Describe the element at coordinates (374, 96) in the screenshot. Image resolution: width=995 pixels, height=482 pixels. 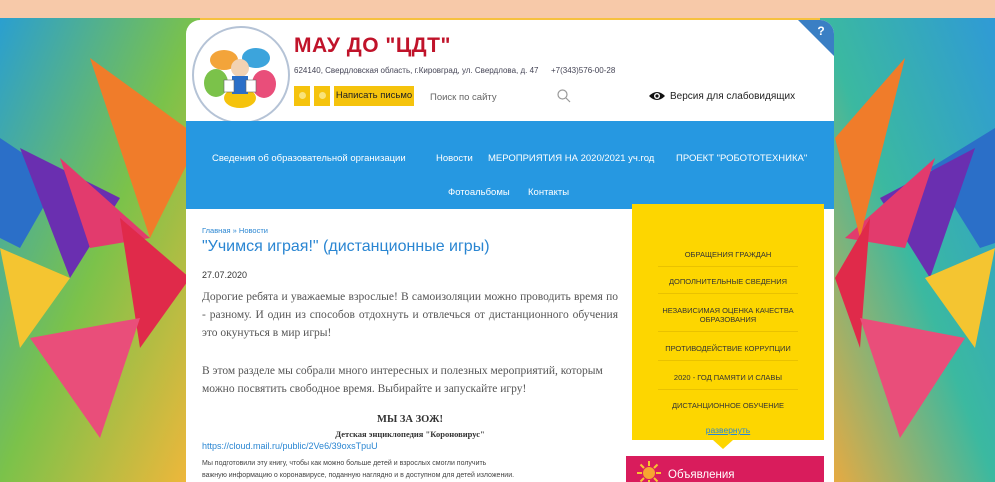
I see `write-letter-button: Написать письмо` at that location.